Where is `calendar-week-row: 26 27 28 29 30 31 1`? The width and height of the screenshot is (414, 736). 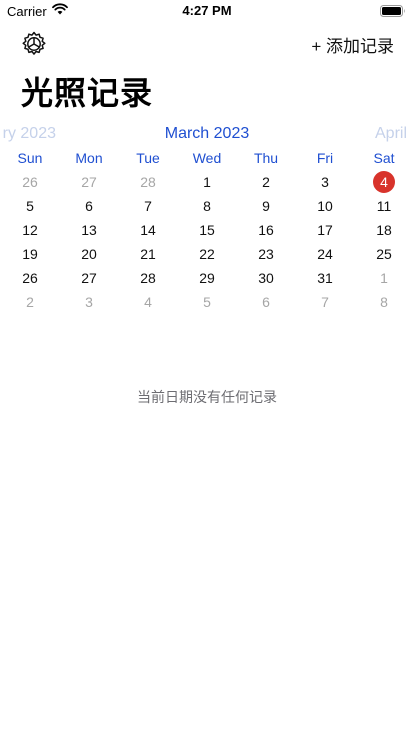
calendar-week-row: 26 27 28 29 30 31 1 is located at coordinates (207, 278).